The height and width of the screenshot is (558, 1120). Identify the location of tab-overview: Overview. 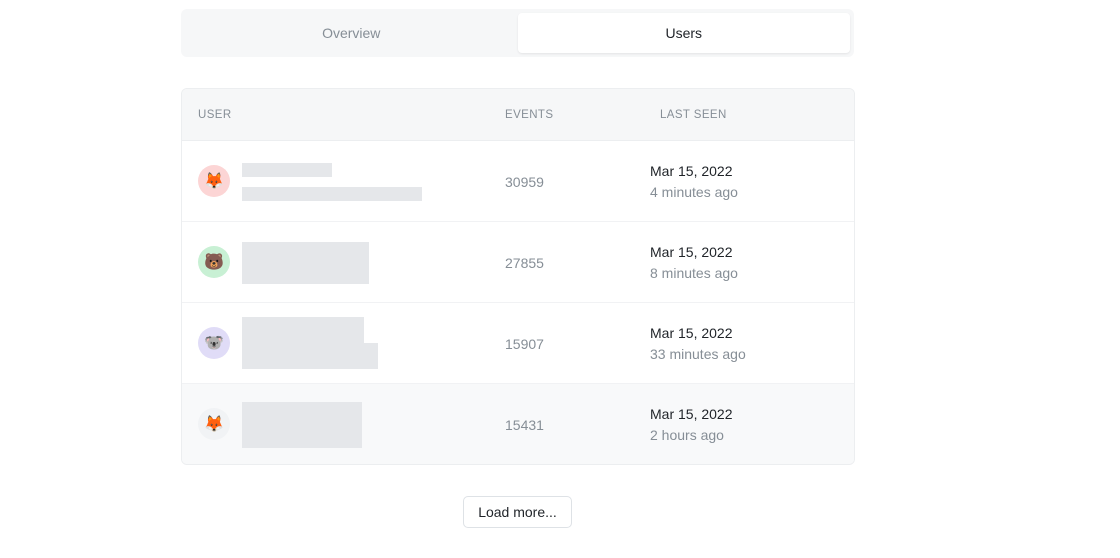
(351, 33).